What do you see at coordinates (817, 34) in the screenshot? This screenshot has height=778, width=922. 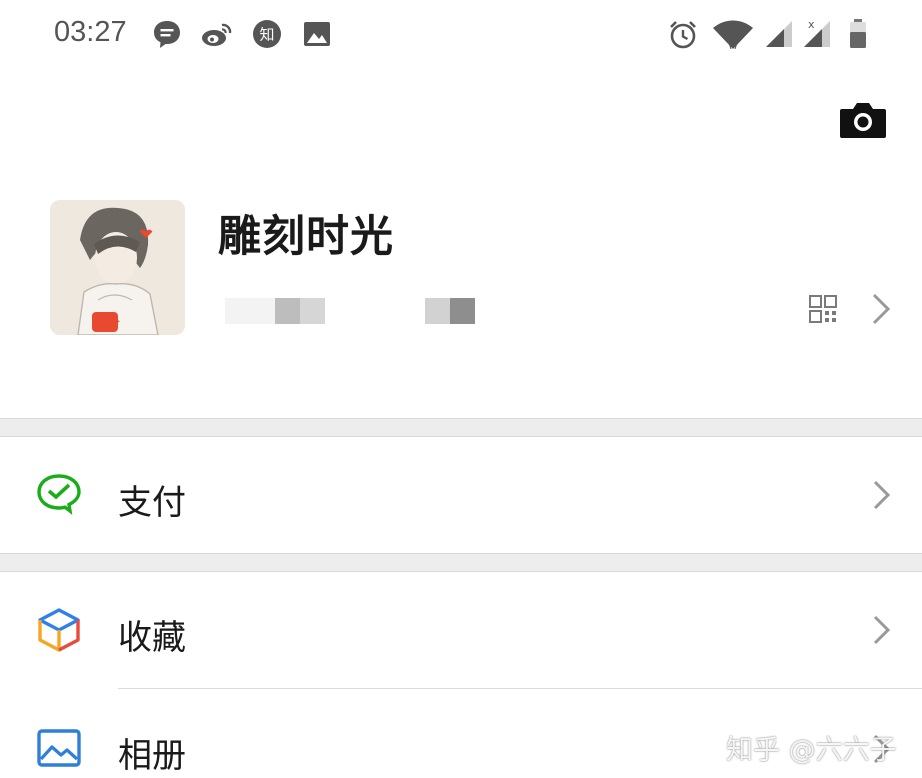 I see `signal-no-service-icon: x` at bounding box center [817, 34].